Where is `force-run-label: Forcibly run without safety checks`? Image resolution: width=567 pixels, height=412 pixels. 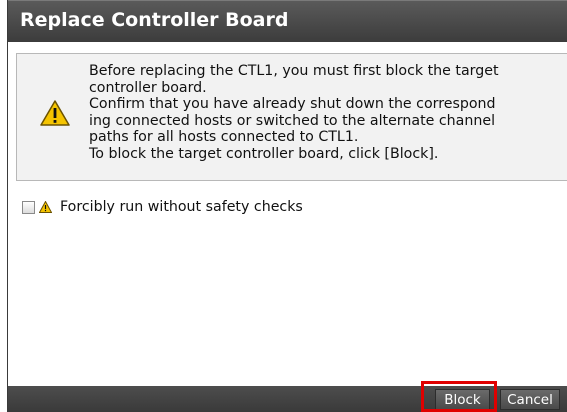
force-run-label: Forcibly run without safety checks is located at coordinates (181, 207).